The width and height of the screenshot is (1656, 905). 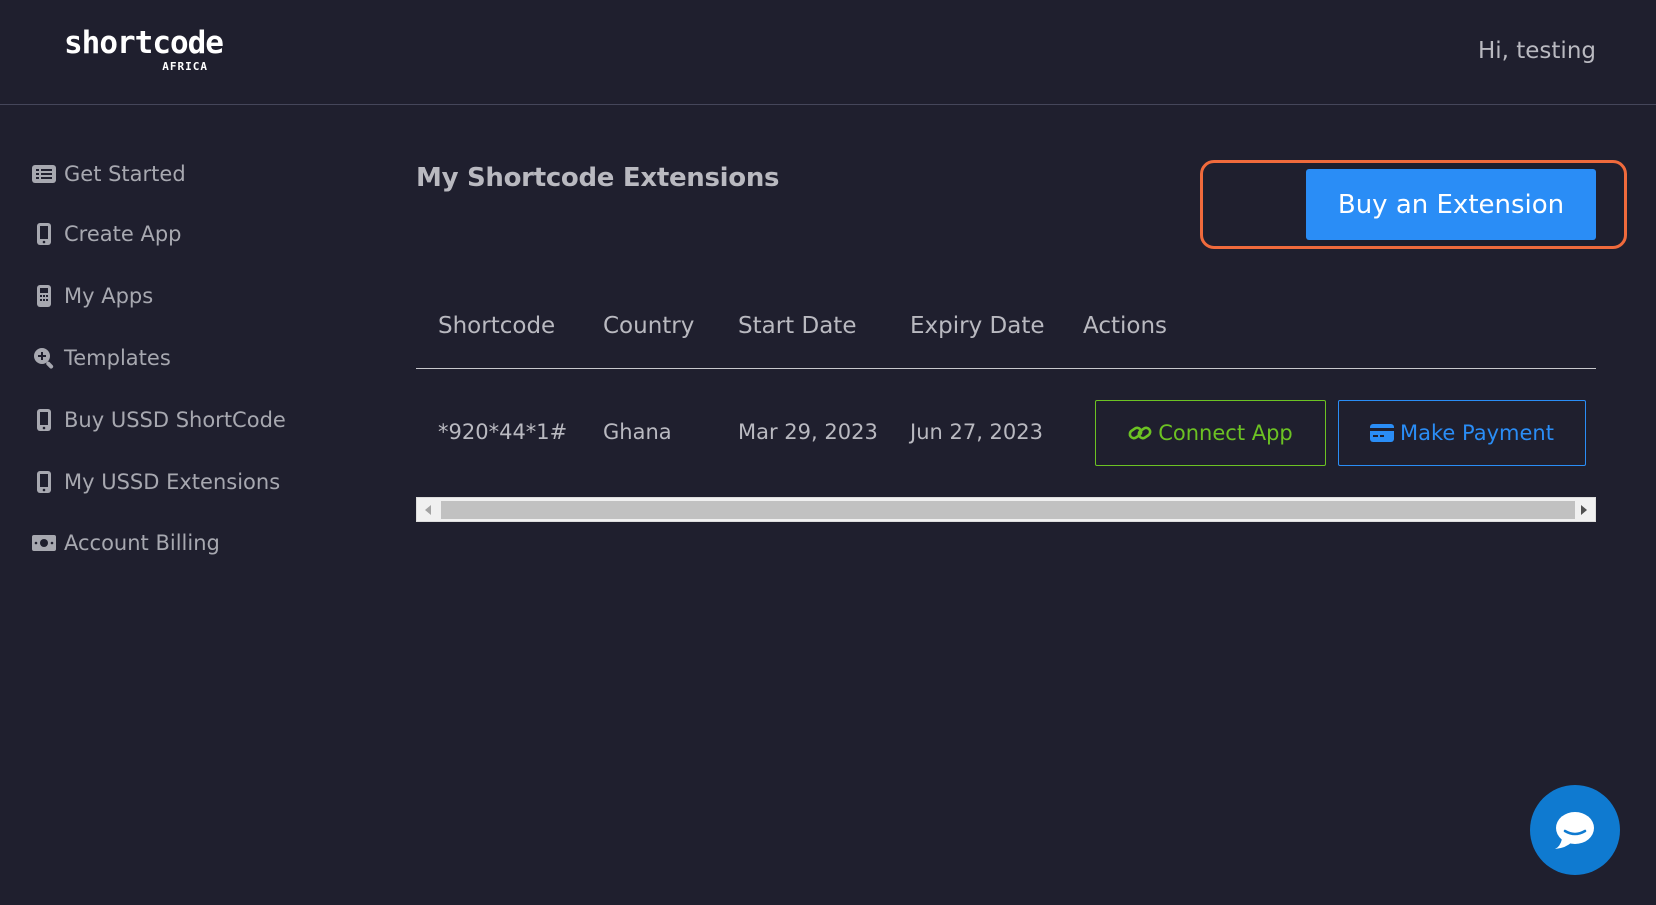 I want to click on chat-icon, so click(x=1574, y=830).